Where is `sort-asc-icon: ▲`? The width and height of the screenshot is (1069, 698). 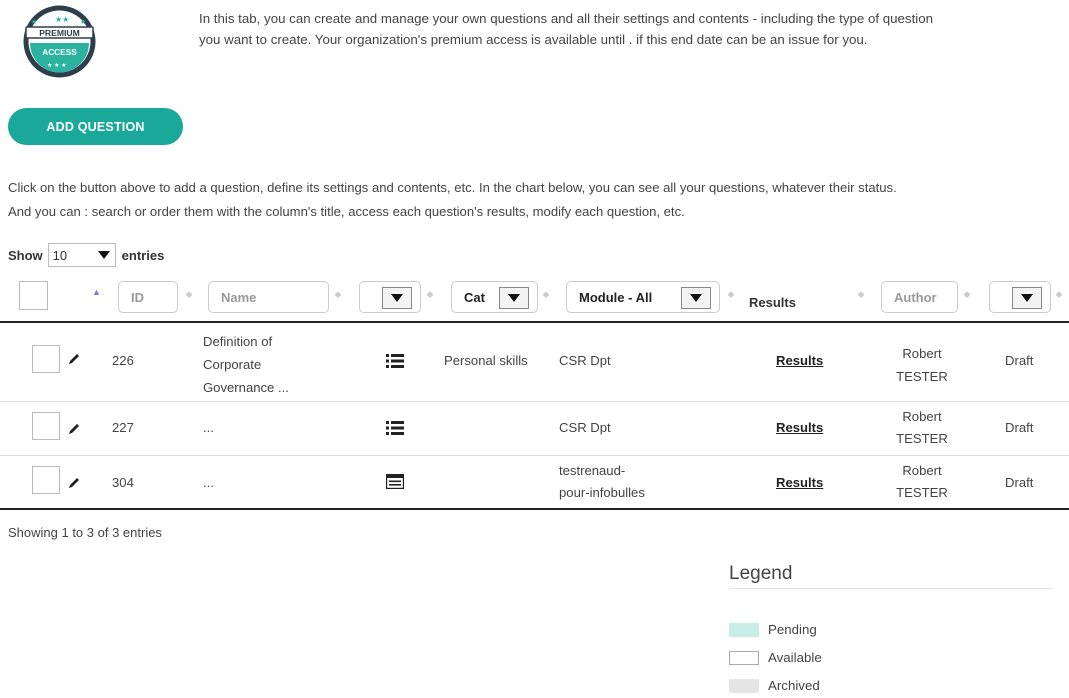 sort-asc-icon: ▲ is located at coordinates (96, 292).